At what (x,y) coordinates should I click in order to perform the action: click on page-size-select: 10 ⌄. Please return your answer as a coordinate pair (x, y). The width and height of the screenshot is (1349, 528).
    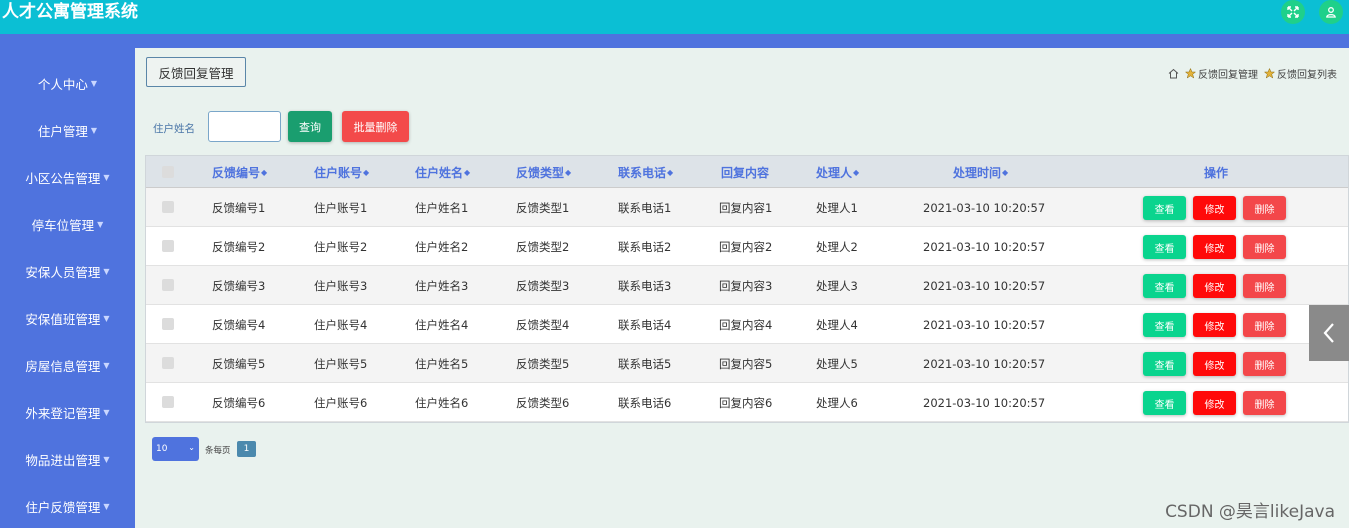
    Looking at the image, I should click on (175, 449).